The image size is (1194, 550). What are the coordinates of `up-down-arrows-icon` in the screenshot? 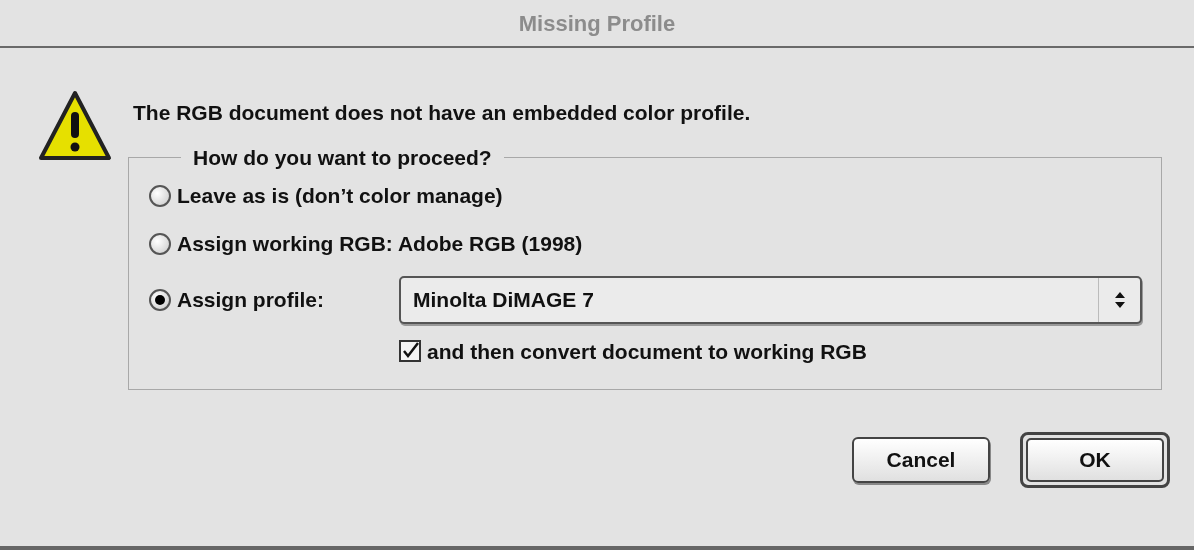 It's located at (1119, 299).